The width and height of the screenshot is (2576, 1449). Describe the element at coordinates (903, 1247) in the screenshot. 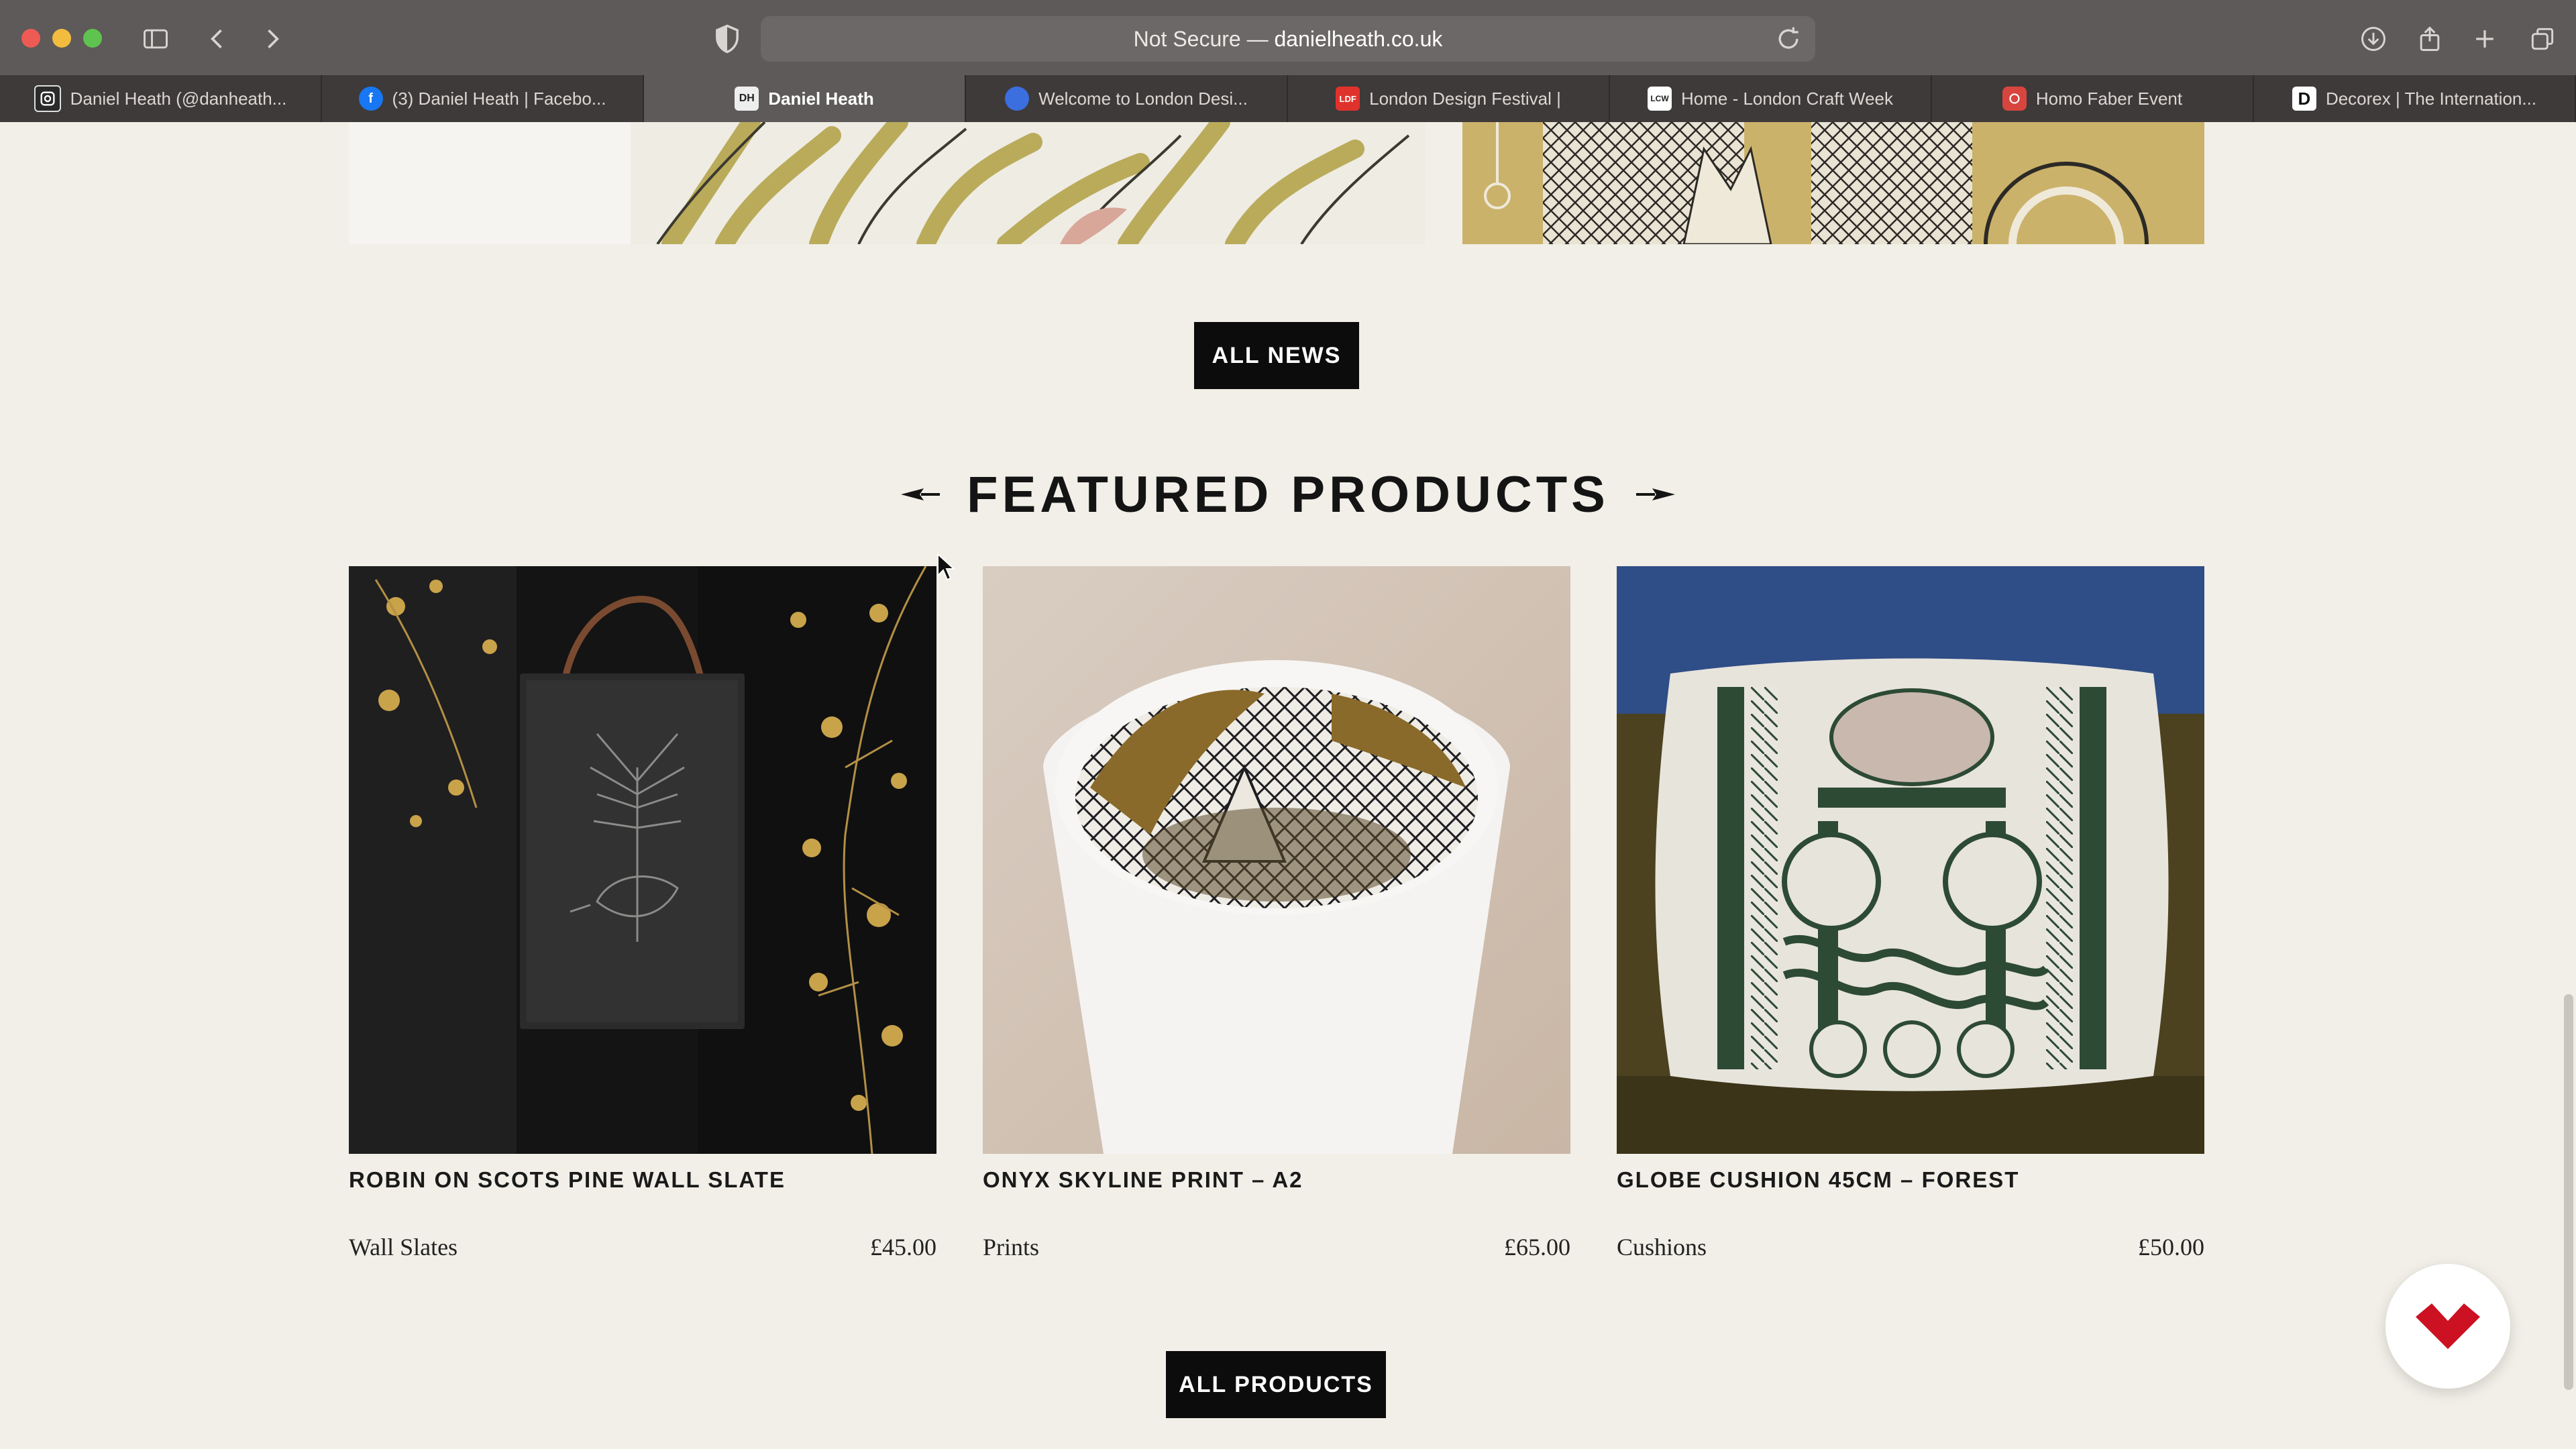

I see `product-price: £45.00` at that location.